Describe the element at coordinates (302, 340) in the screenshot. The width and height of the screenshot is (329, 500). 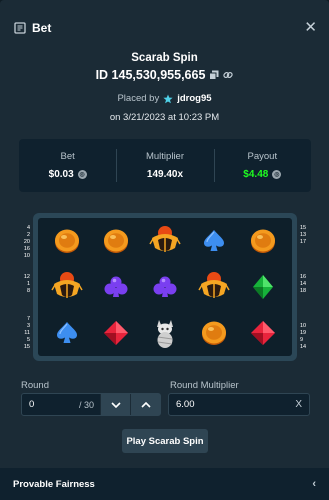
I see `payline-number: 9` at that location.